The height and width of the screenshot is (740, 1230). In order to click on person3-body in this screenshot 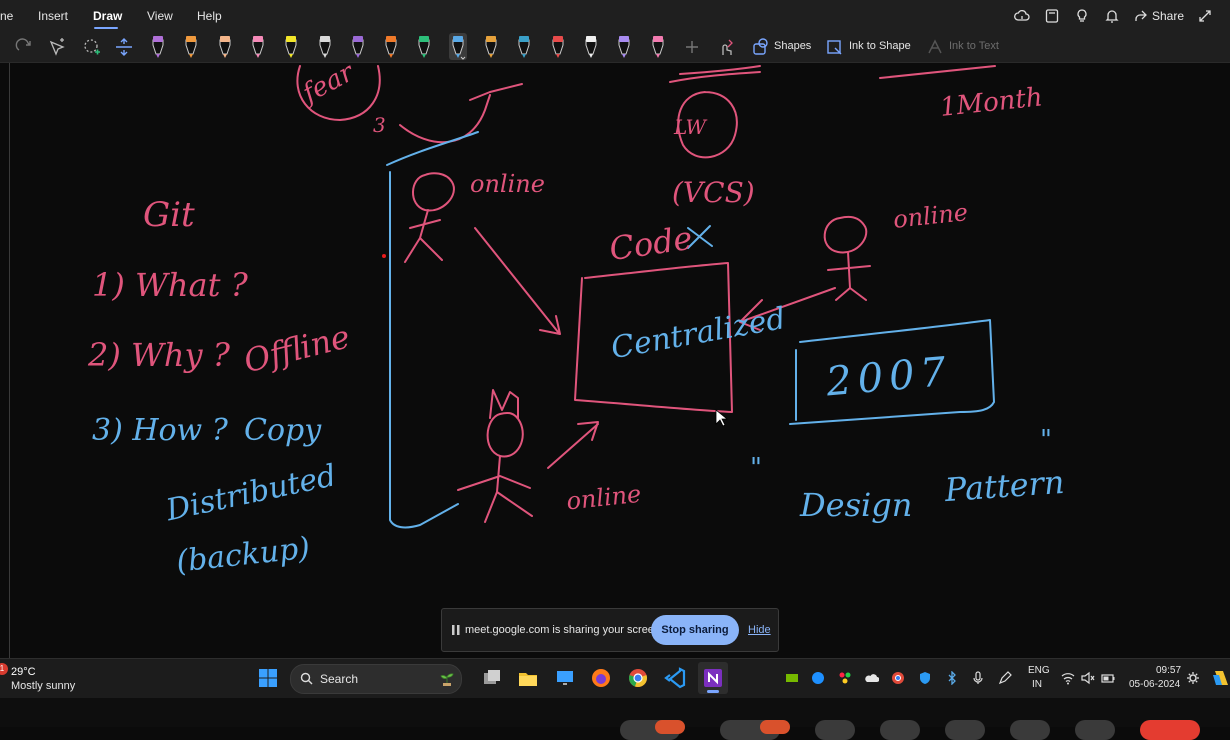, I will do `click(495, 489)`.